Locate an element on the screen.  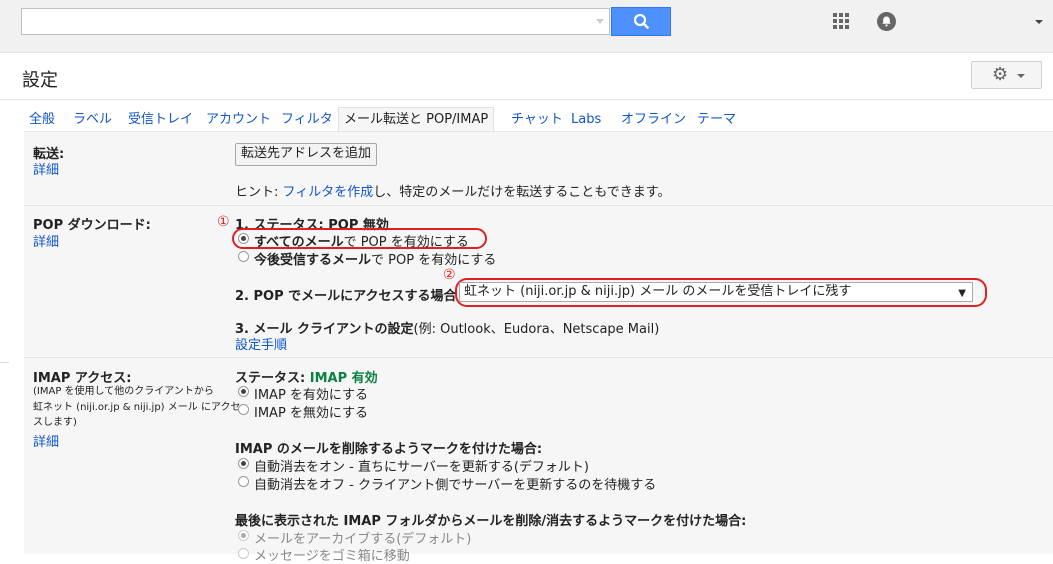
move-to-trash-label: メッセージをゴミ箱に移動 is located at coordinates (332, 554).